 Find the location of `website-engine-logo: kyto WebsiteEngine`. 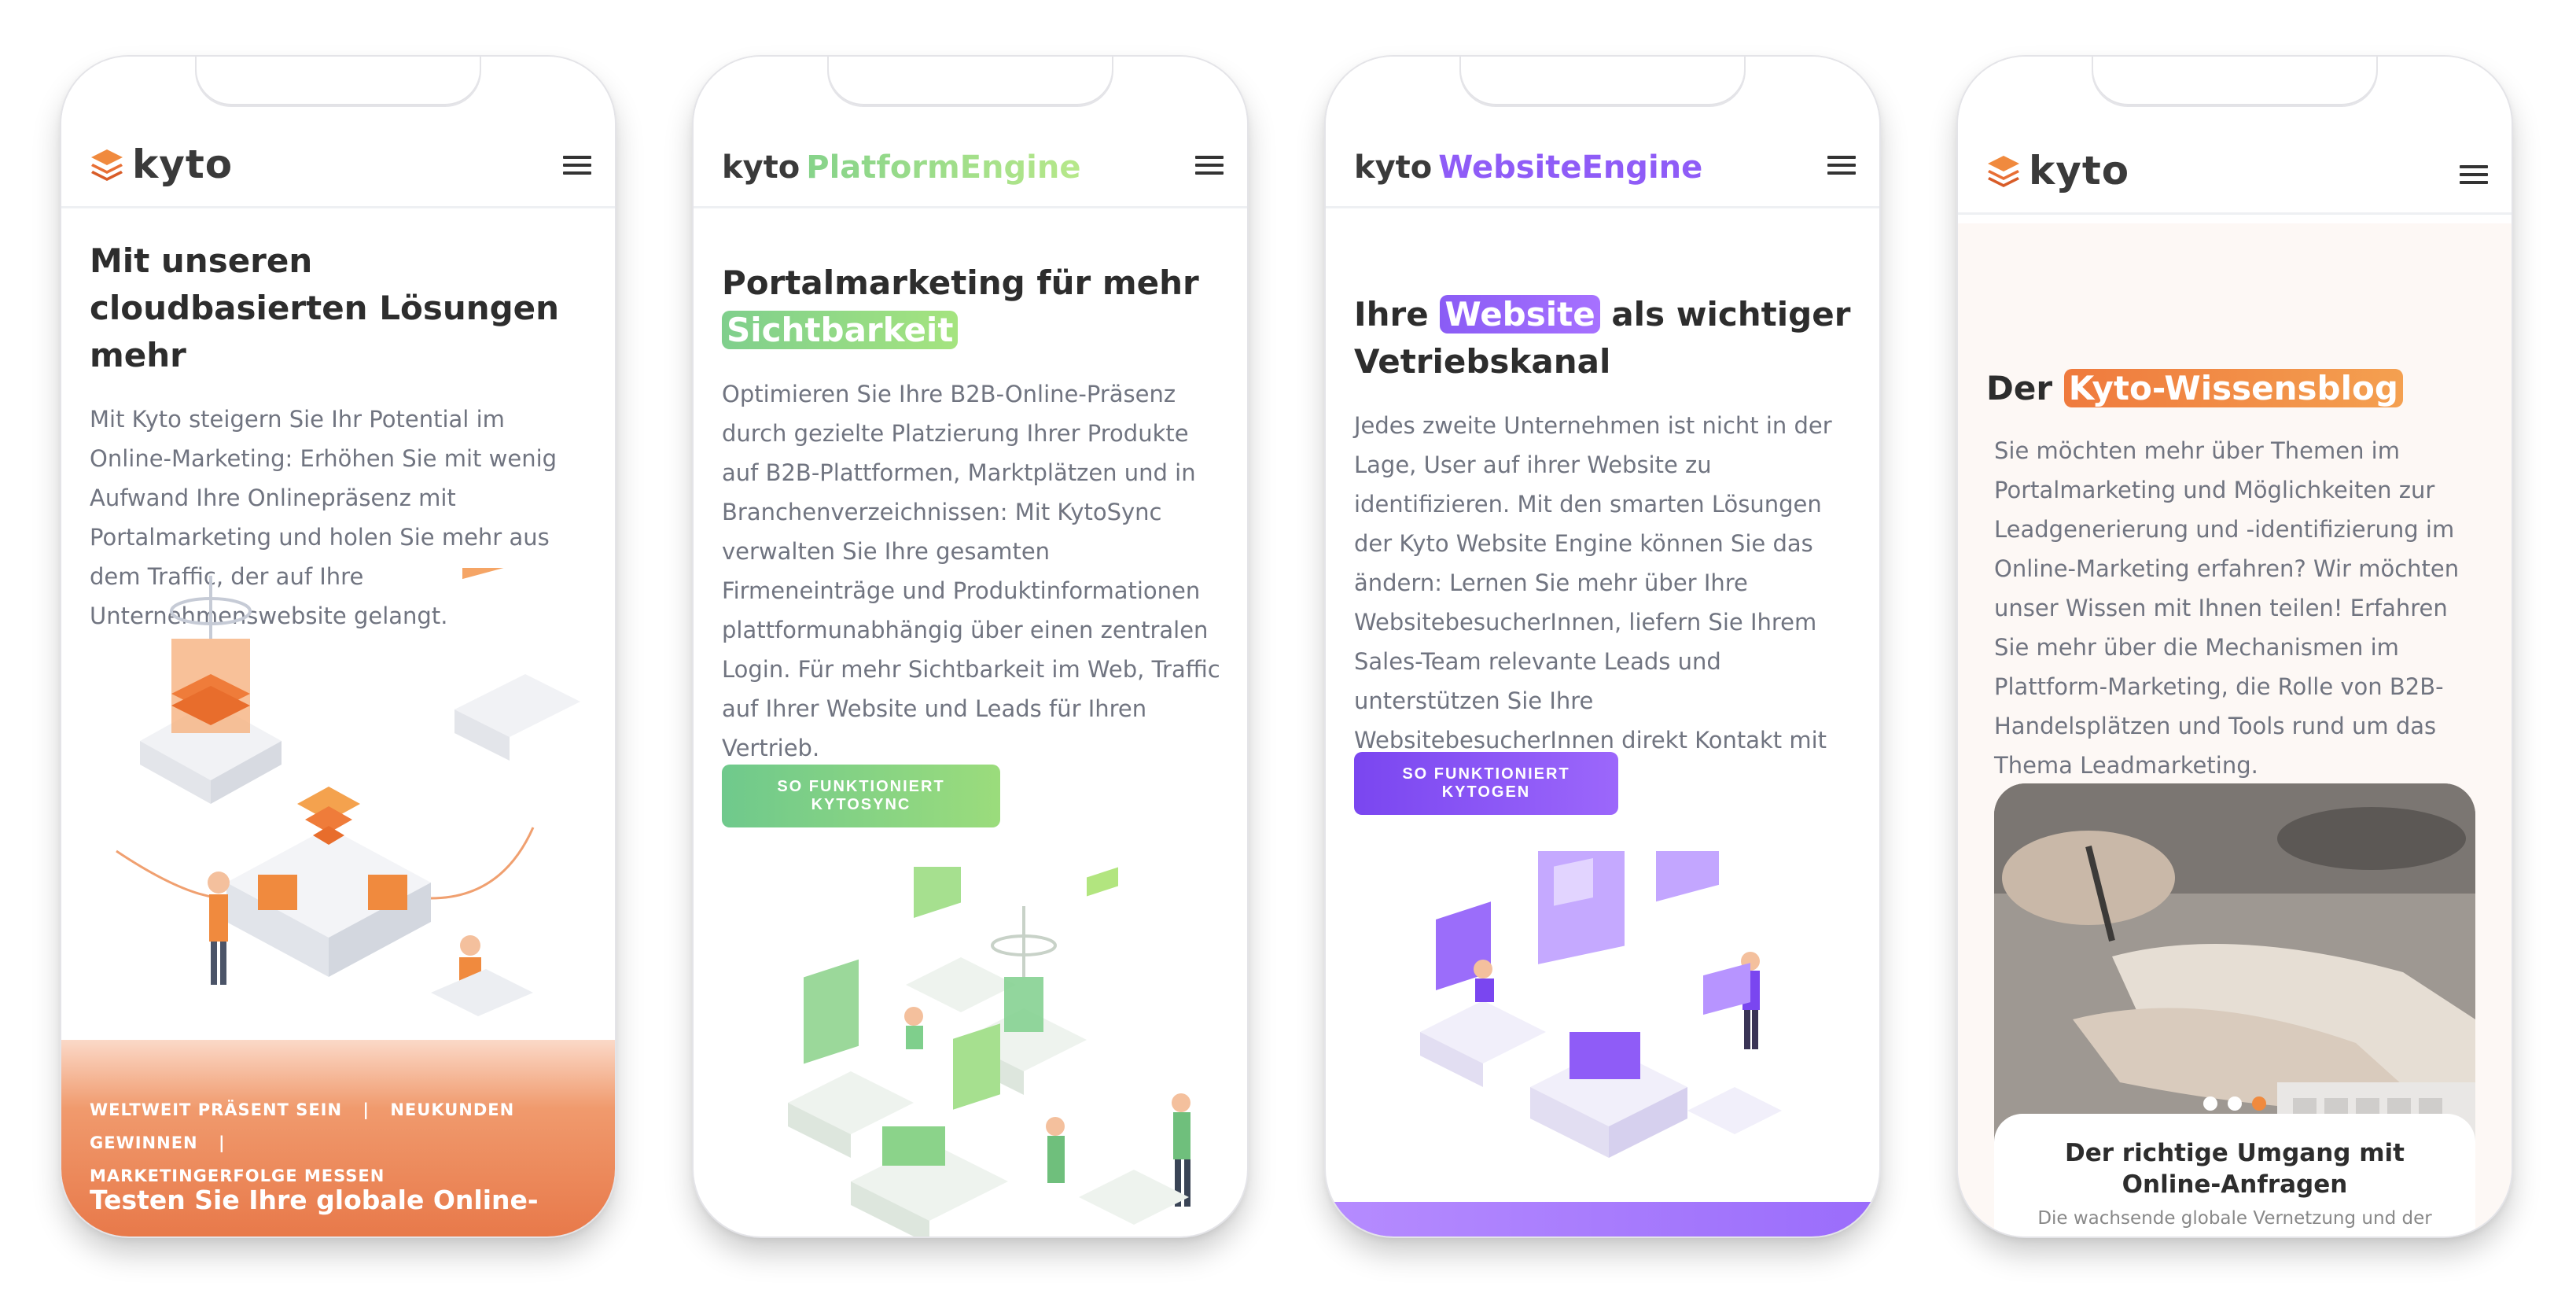

website-engine-logo: kyto WebsiteEngine is located at coordinates (1528, 167).